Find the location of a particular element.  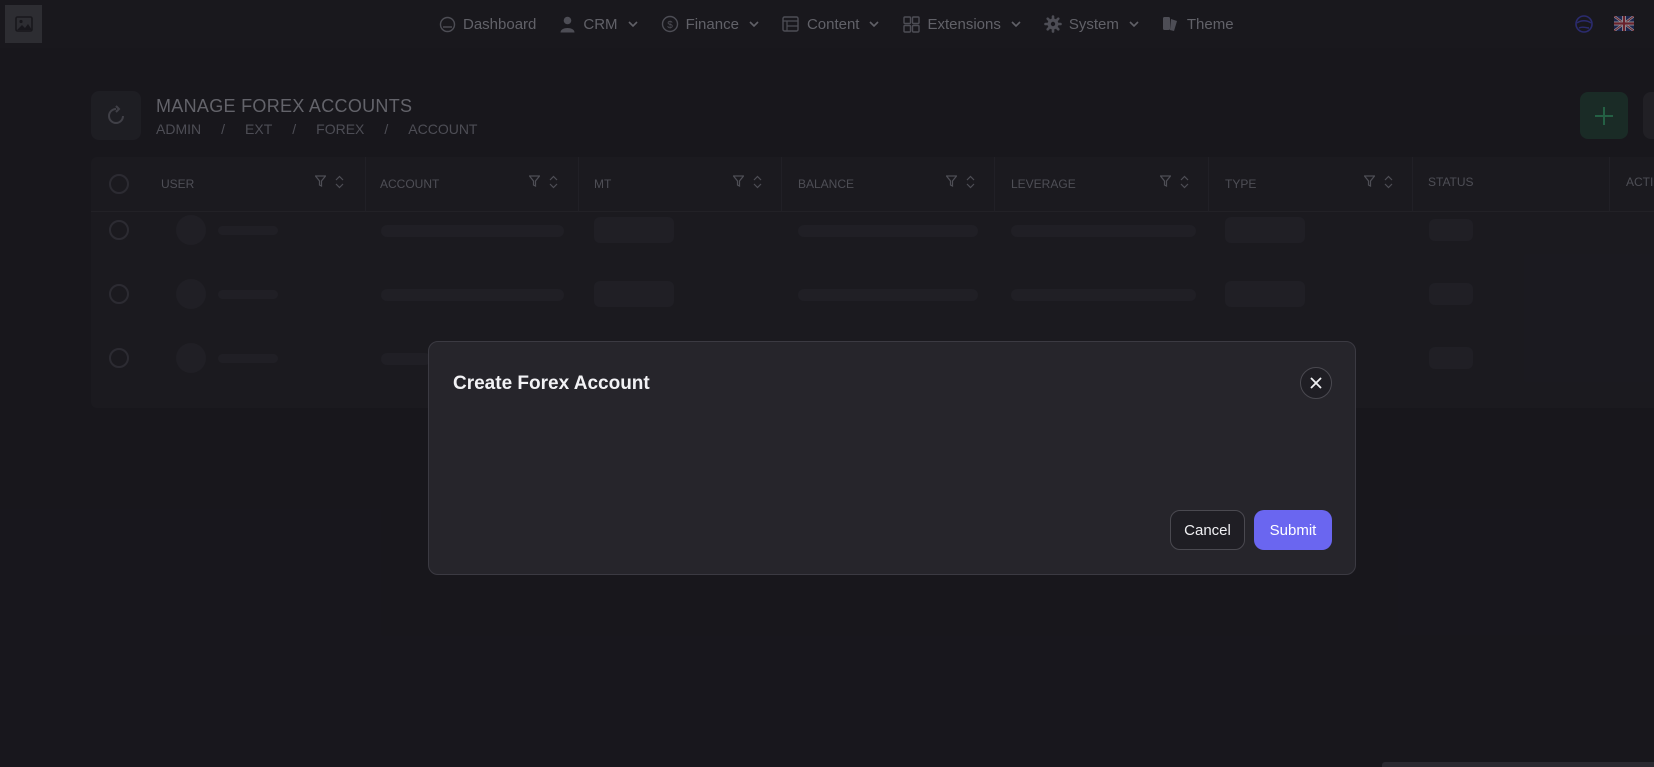

cancel-button: Cancel is located at coordinates (1207, 530).